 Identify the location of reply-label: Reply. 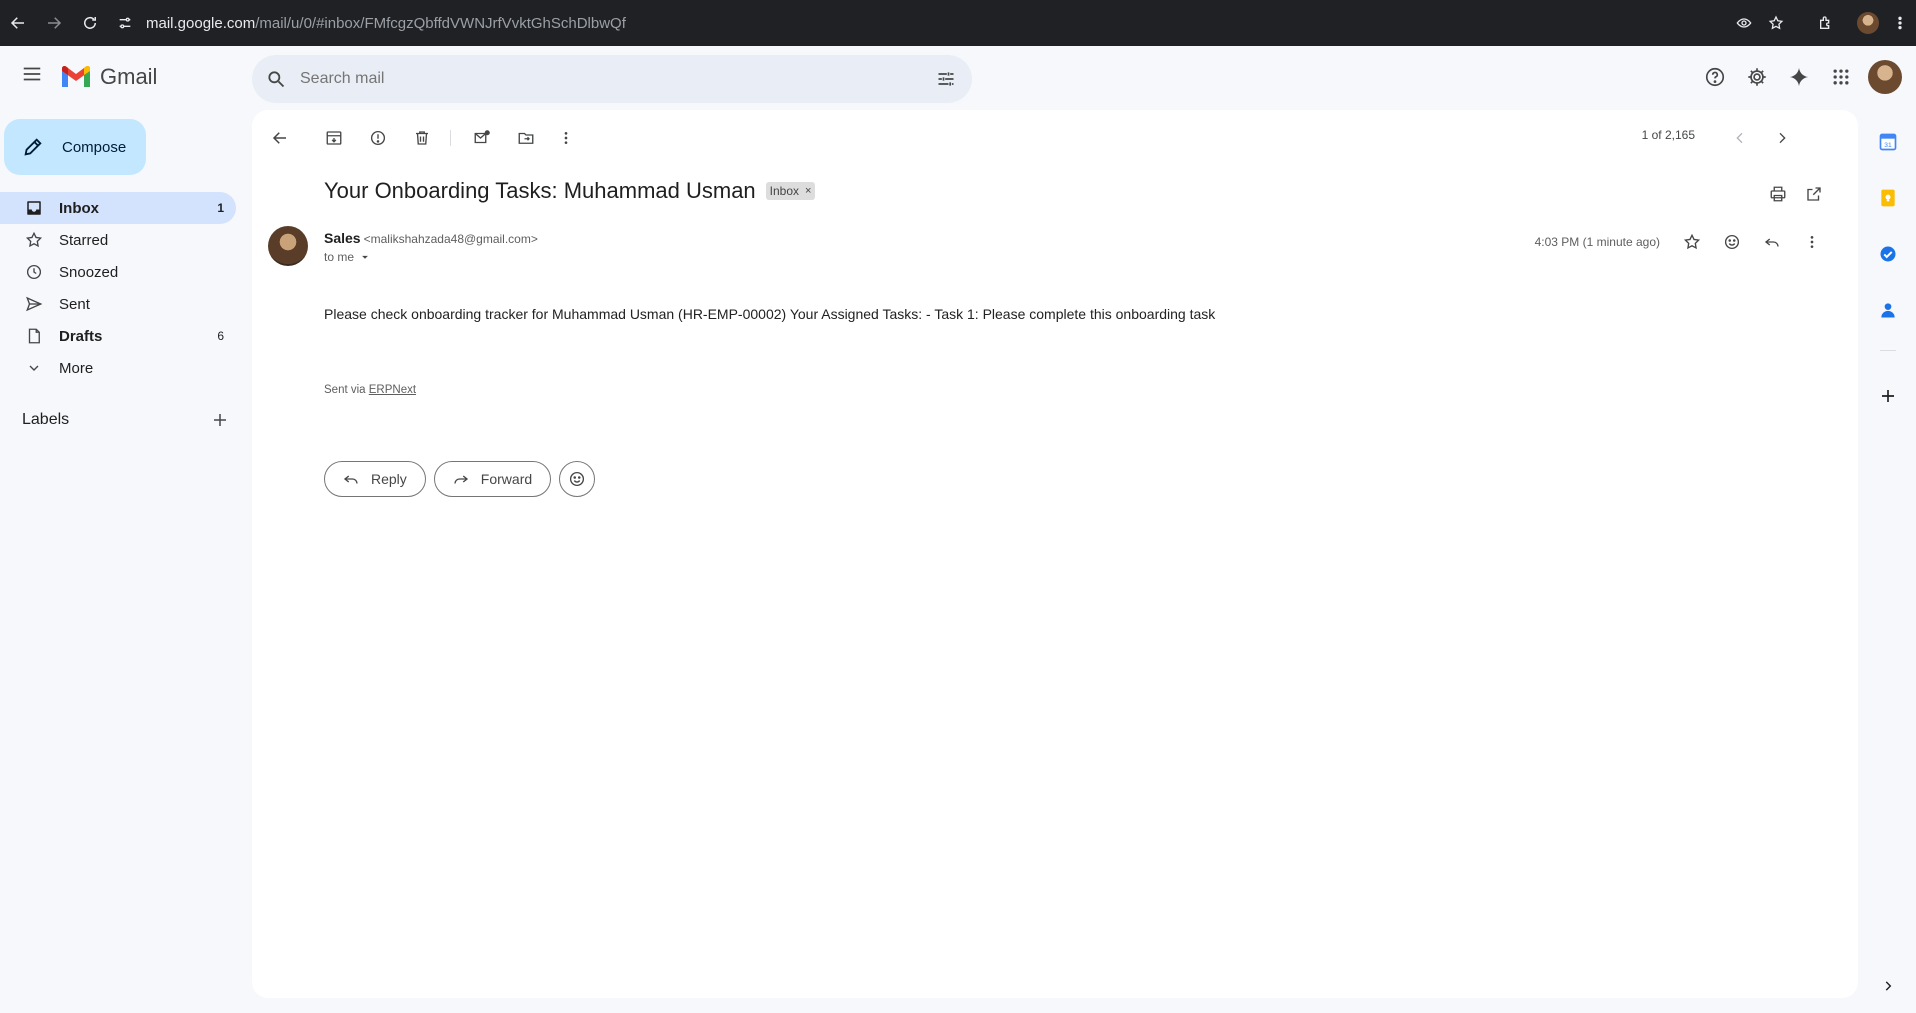
(389, 479).